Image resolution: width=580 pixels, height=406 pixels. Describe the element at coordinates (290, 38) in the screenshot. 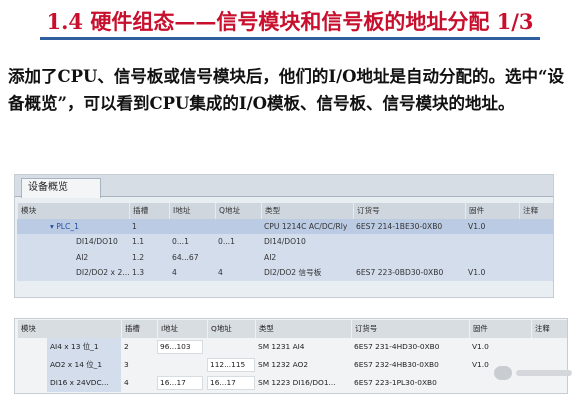

I see `title-underline` at that location.